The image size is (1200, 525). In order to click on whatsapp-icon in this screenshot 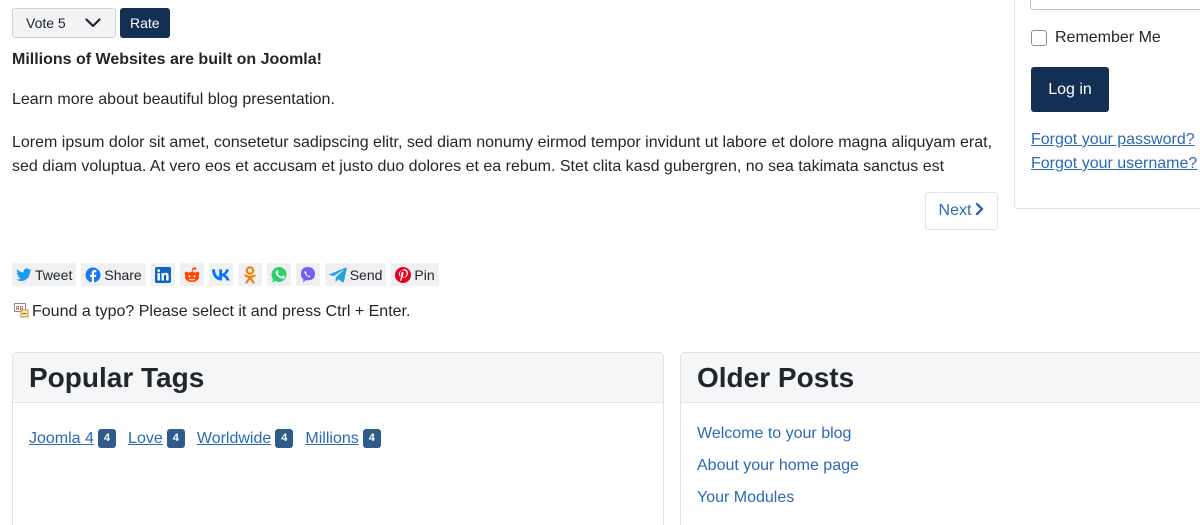, I will do `click(279, 275)`.